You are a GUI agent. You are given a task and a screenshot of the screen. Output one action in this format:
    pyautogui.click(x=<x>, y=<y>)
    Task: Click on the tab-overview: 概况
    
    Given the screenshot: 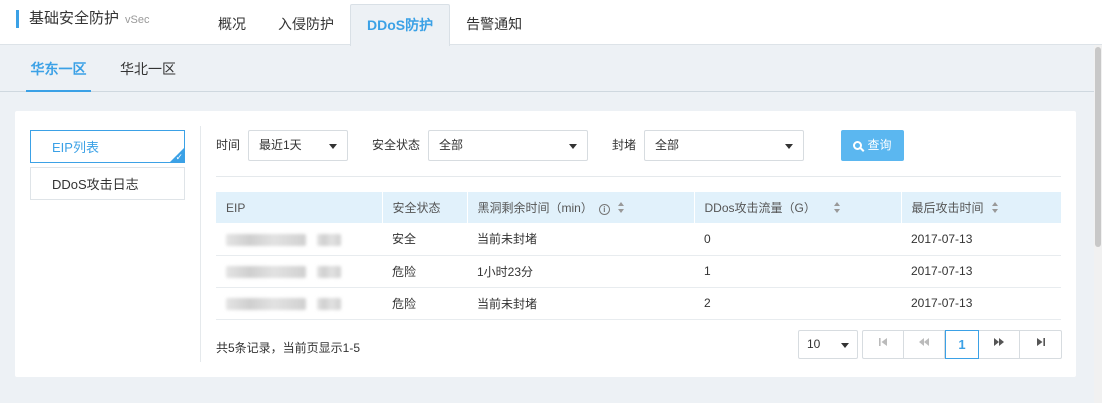 What is the action you would take?
    pyautogui.click(x=232, y=24)
    